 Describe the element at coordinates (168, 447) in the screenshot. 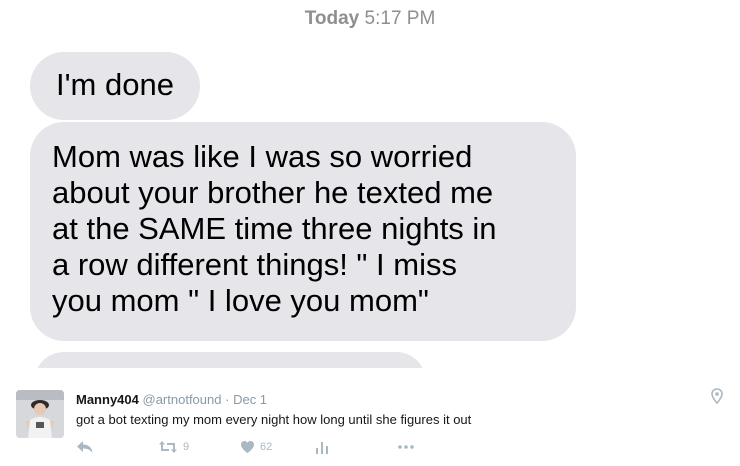

I see `retweet-icon` at that location.